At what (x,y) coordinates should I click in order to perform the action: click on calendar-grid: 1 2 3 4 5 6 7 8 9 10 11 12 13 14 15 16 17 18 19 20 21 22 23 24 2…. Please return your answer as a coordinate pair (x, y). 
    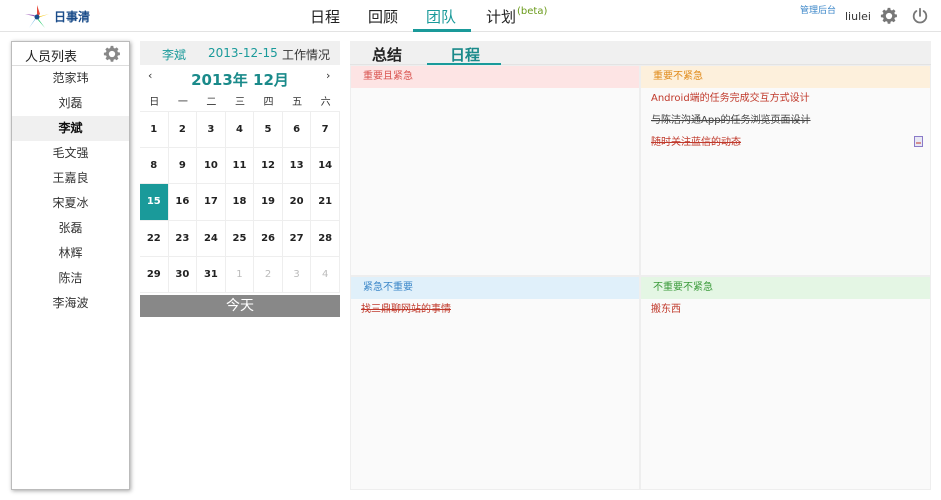
    Looking at the image, I should click on (240, 202).